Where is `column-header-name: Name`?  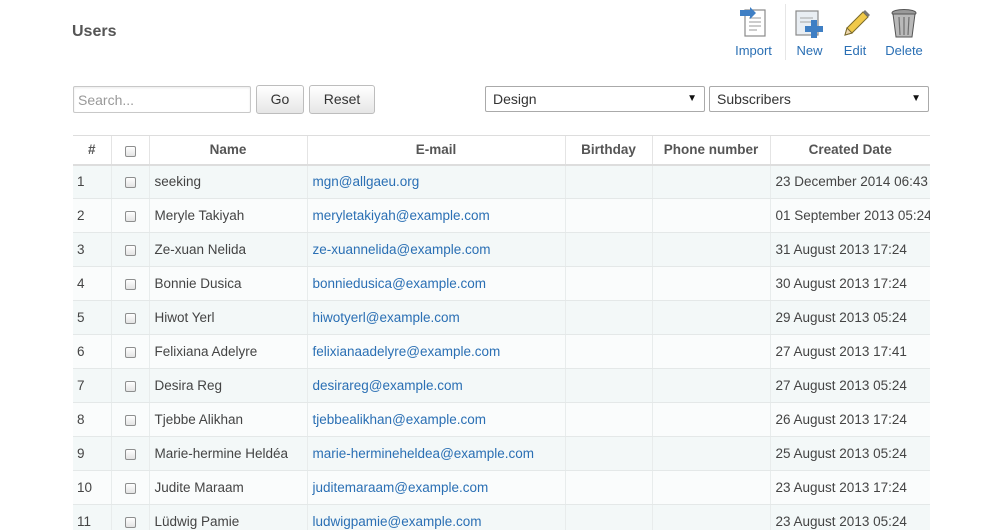
column-header-name: Name is located at coordinates (227, 150).